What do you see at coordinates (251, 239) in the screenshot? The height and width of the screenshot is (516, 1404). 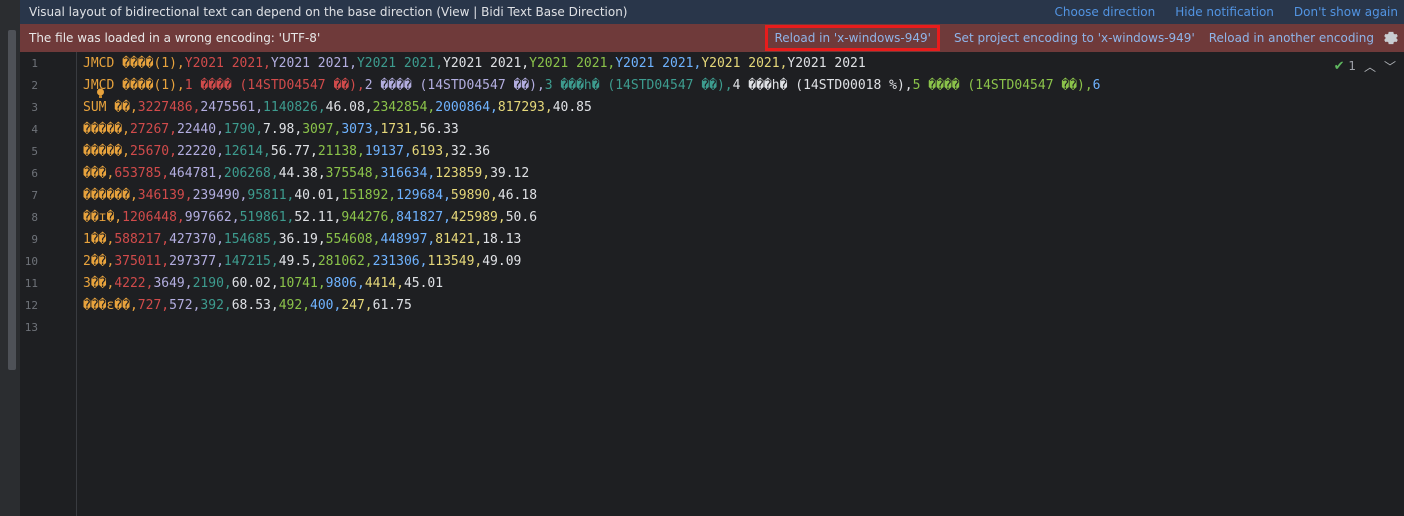 I see `code-token: 154685,` at bounding box center [251, 239].